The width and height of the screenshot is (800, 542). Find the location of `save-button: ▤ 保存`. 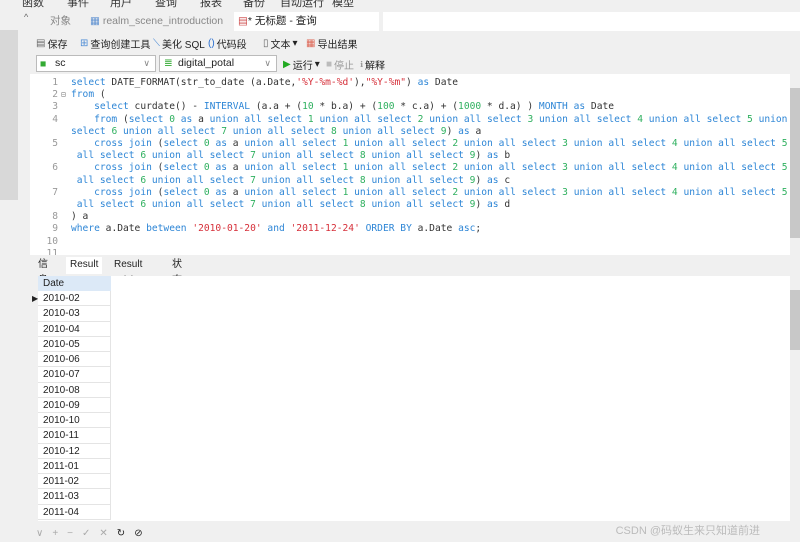

save-button: ▤ 保存 is located at coordinates (51, 43).